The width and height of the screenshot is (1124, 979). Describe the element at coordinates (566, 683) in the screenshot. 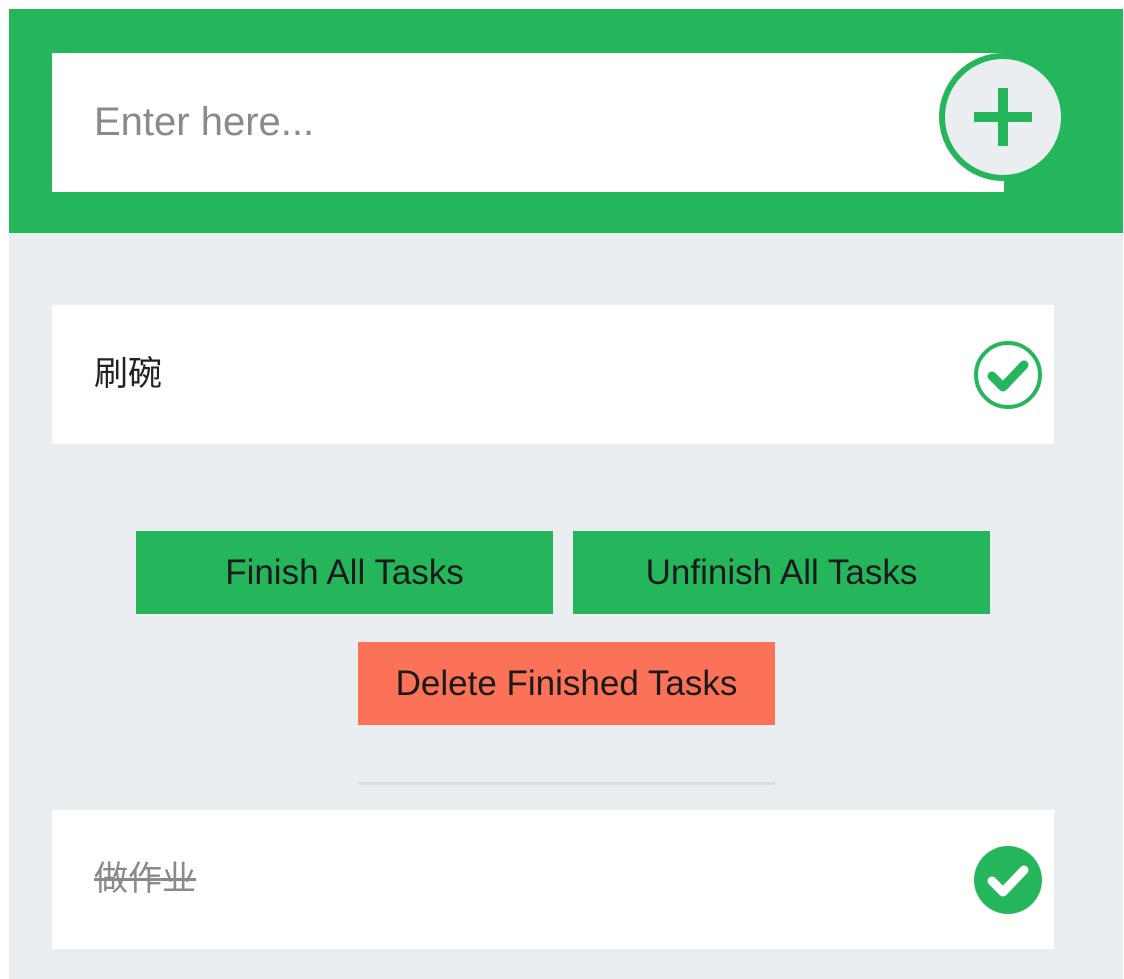

I see `delete-finished-button: Delete Finished Tasks` at that location.